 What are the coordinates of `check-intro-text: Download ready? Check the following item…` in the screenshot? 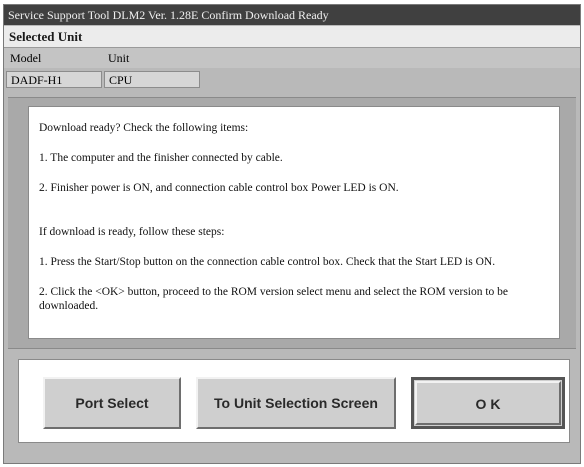 It's located at (144, 128).